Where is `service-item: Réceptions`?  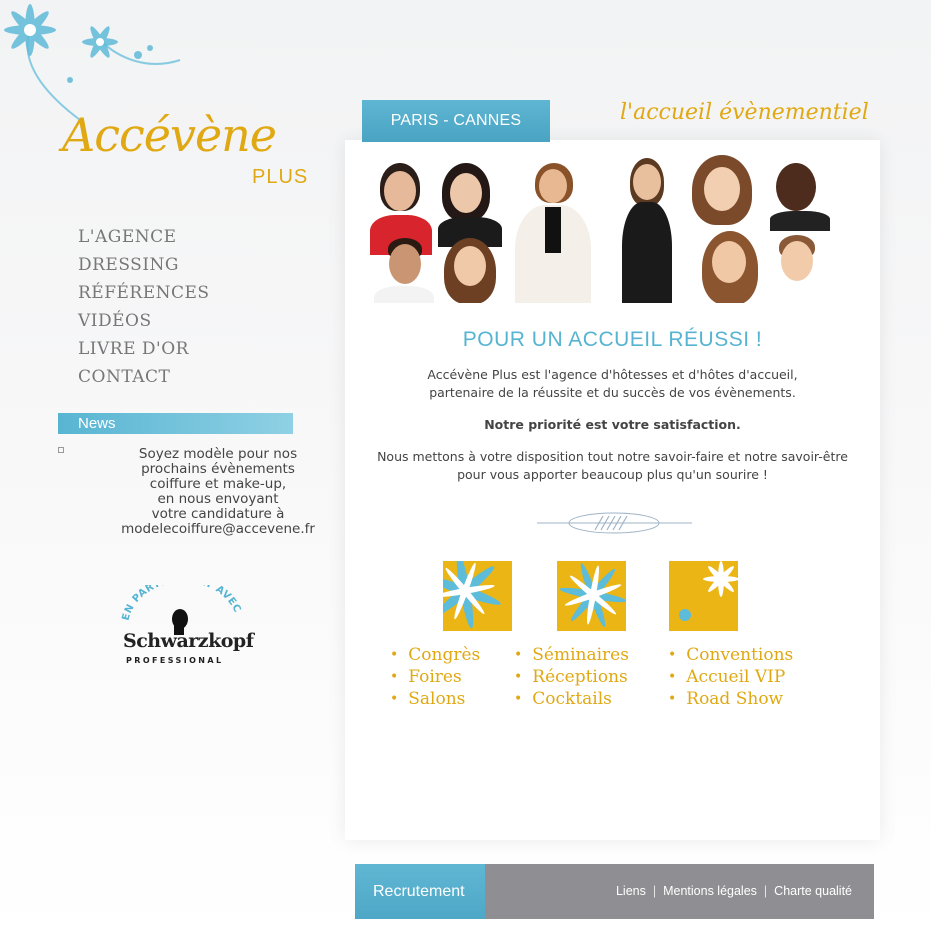 service-item: Réceptions is located at coordinates (571, 677).